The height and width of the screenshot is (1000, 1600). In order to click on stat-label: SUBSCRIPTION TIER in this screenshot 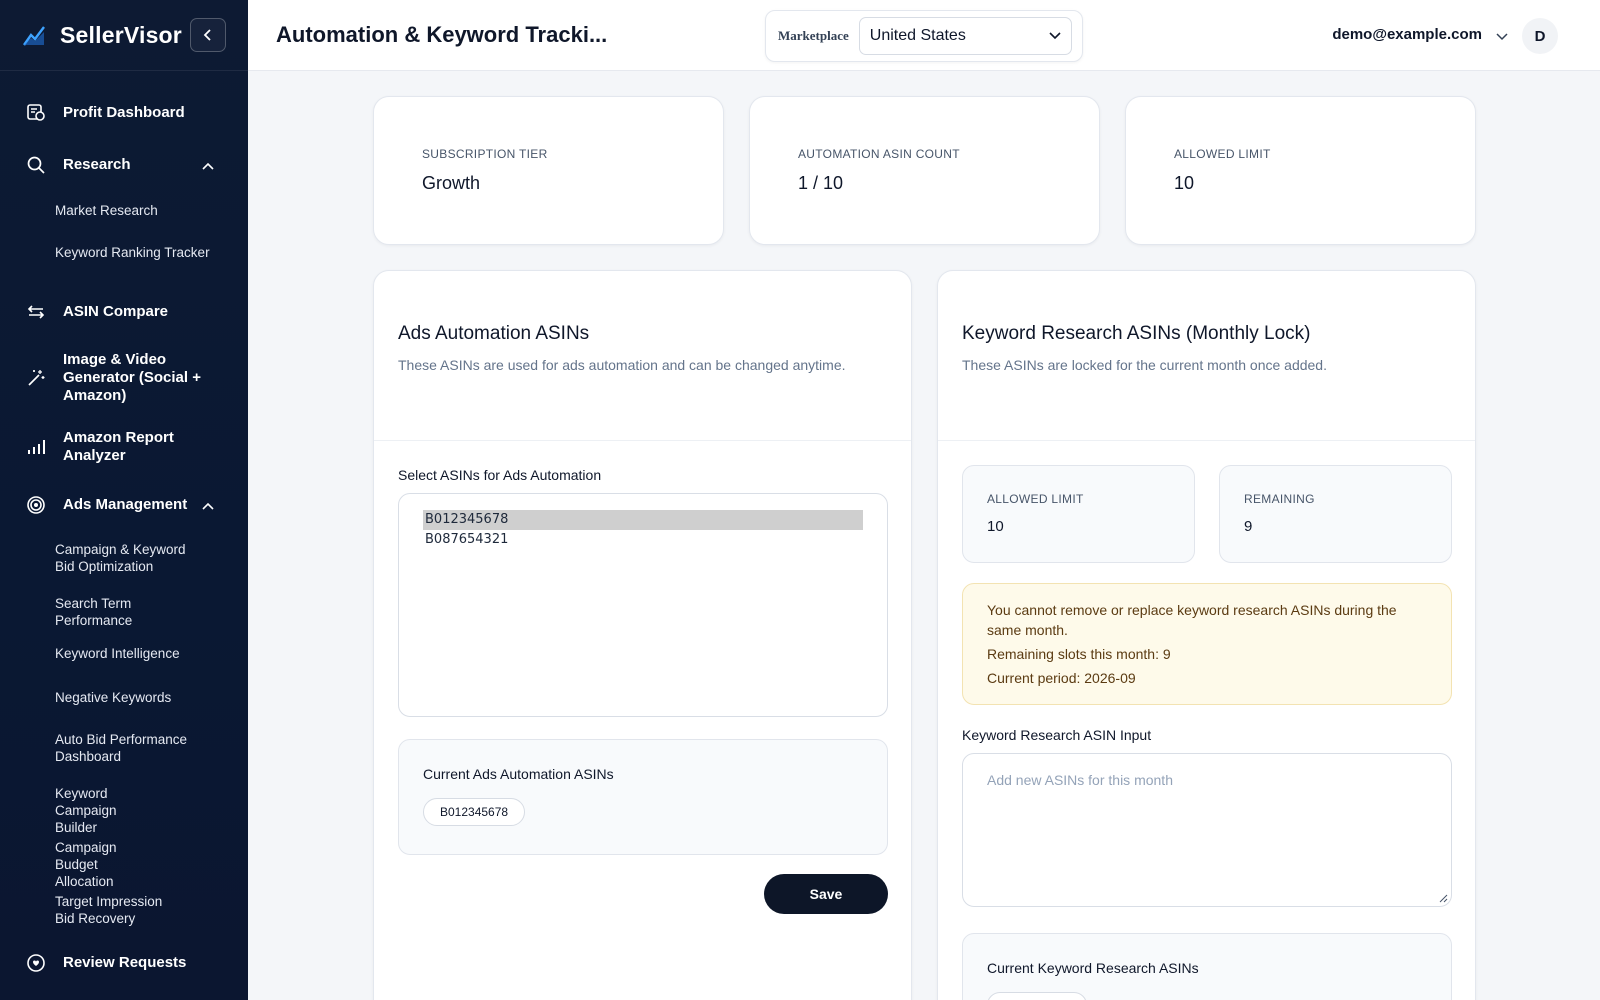, I will do `click(485, 154)`.